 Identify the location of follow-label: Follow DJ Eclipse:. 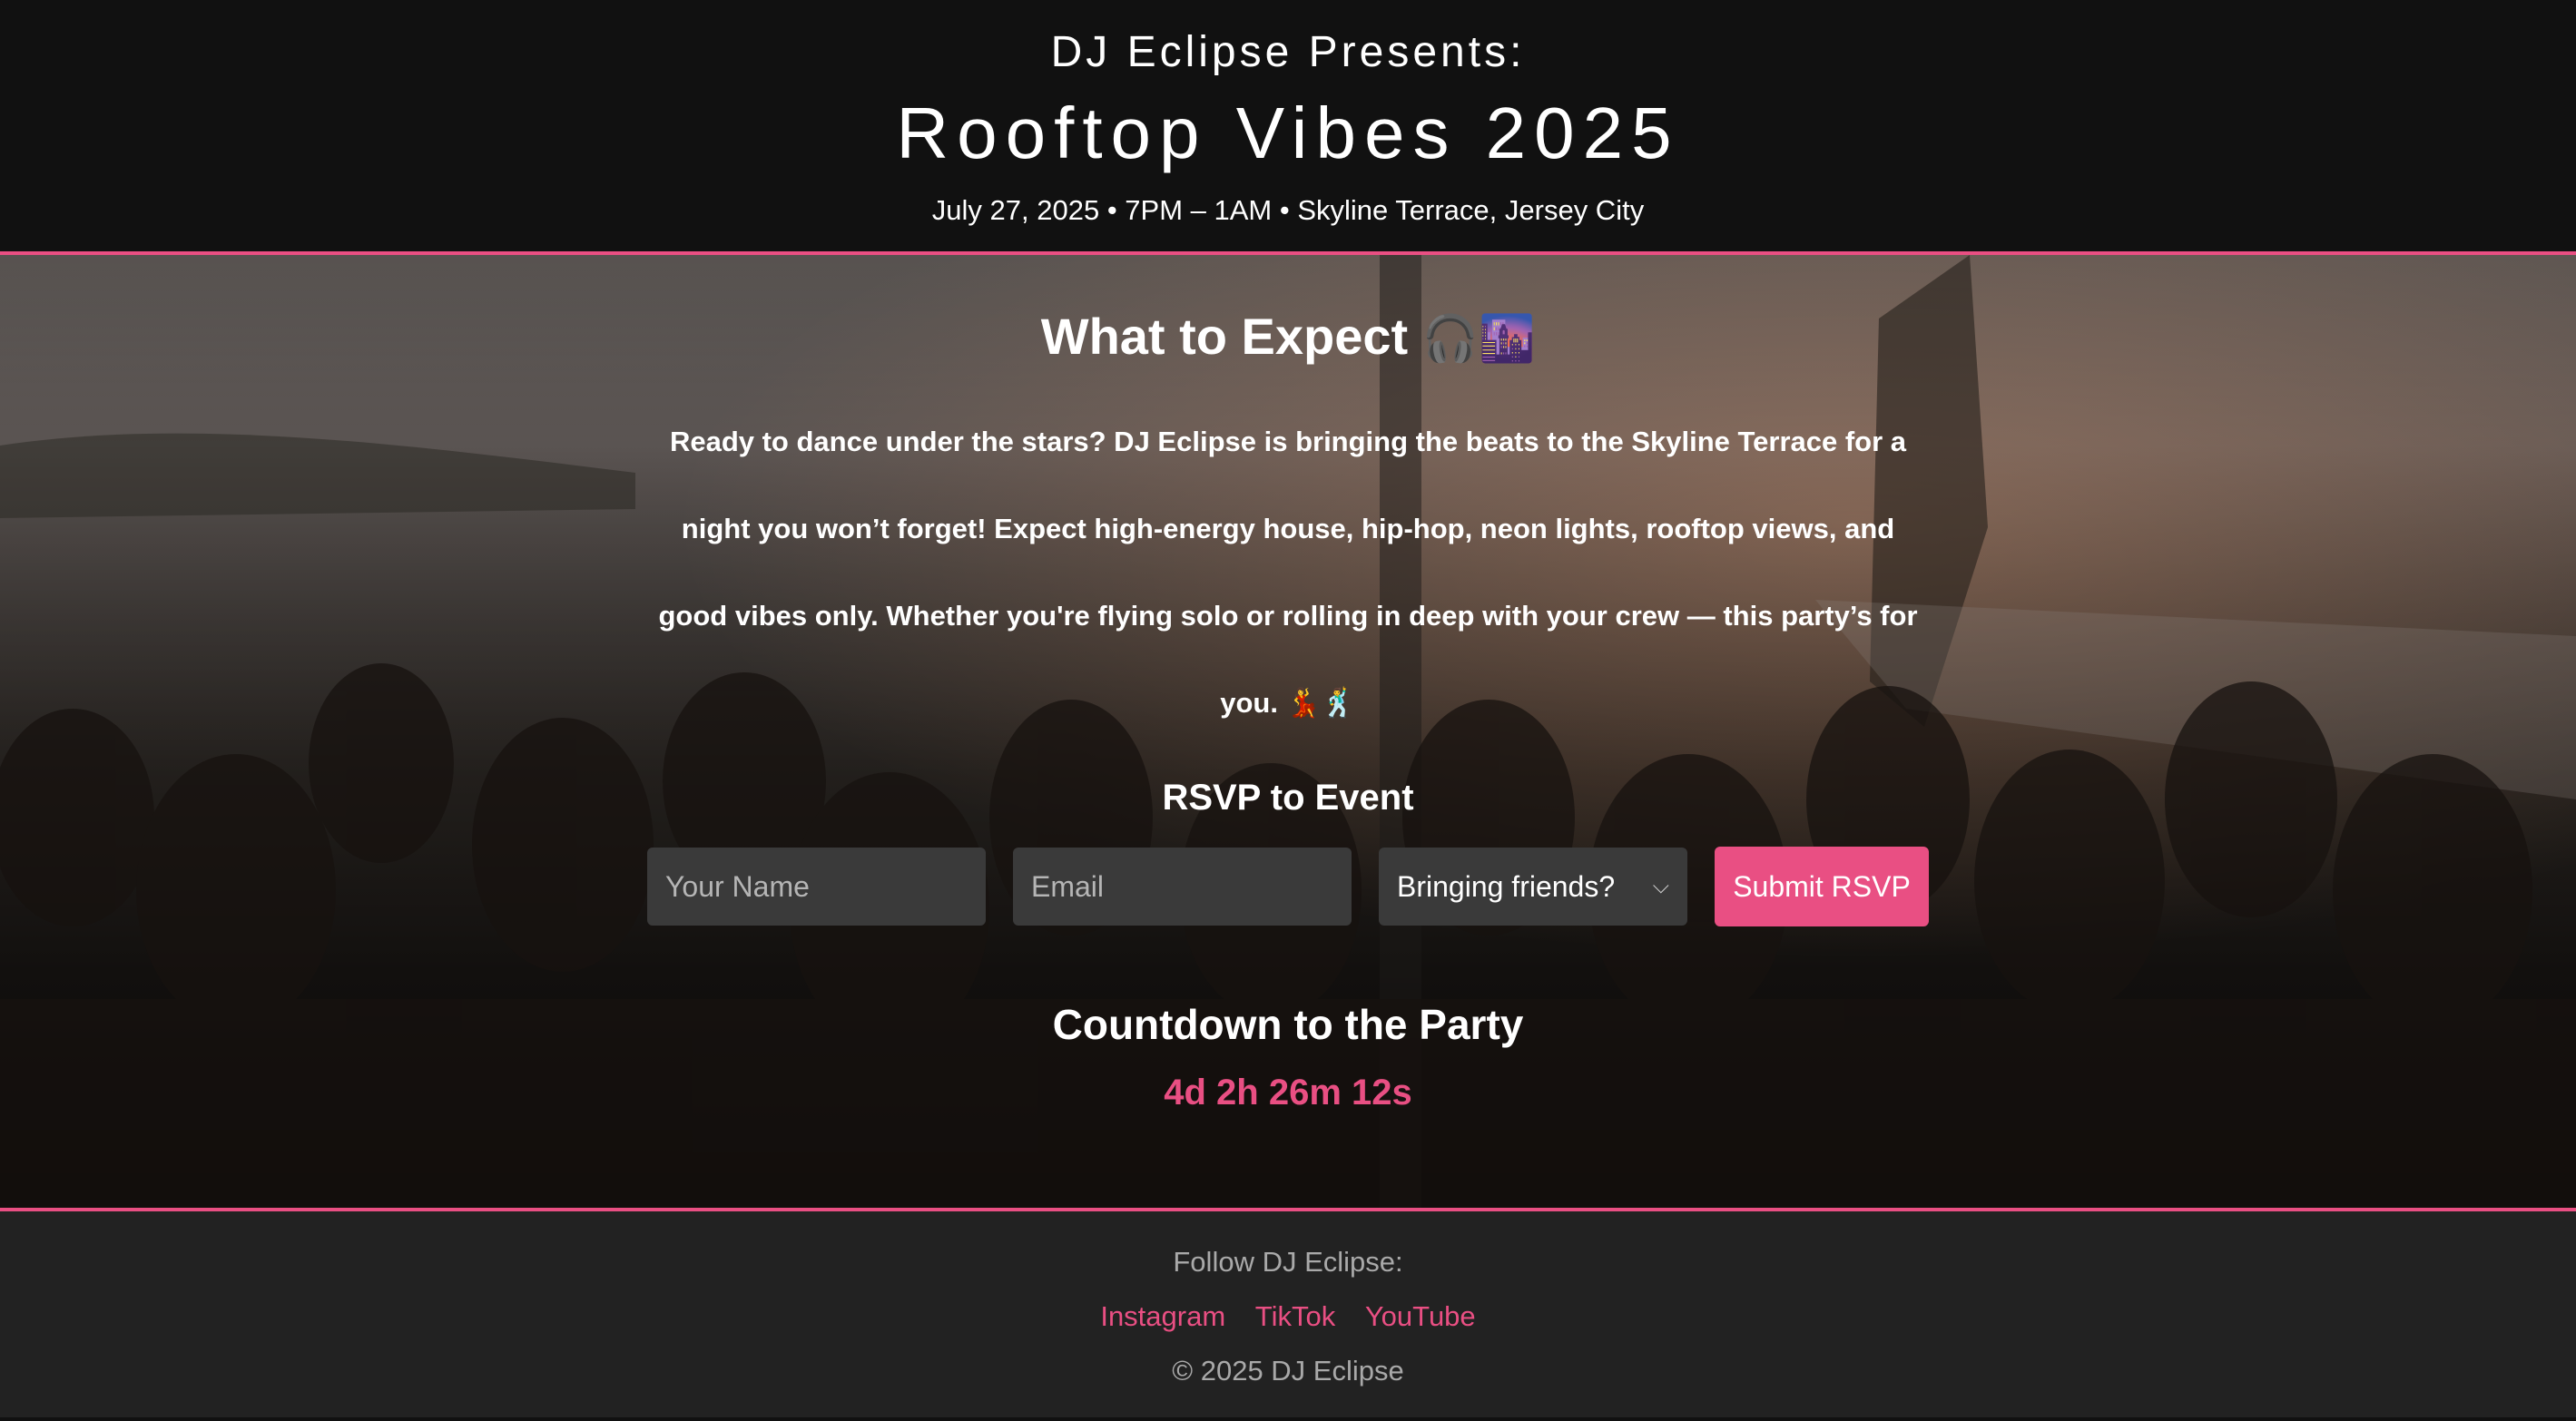
(1288, 1262).